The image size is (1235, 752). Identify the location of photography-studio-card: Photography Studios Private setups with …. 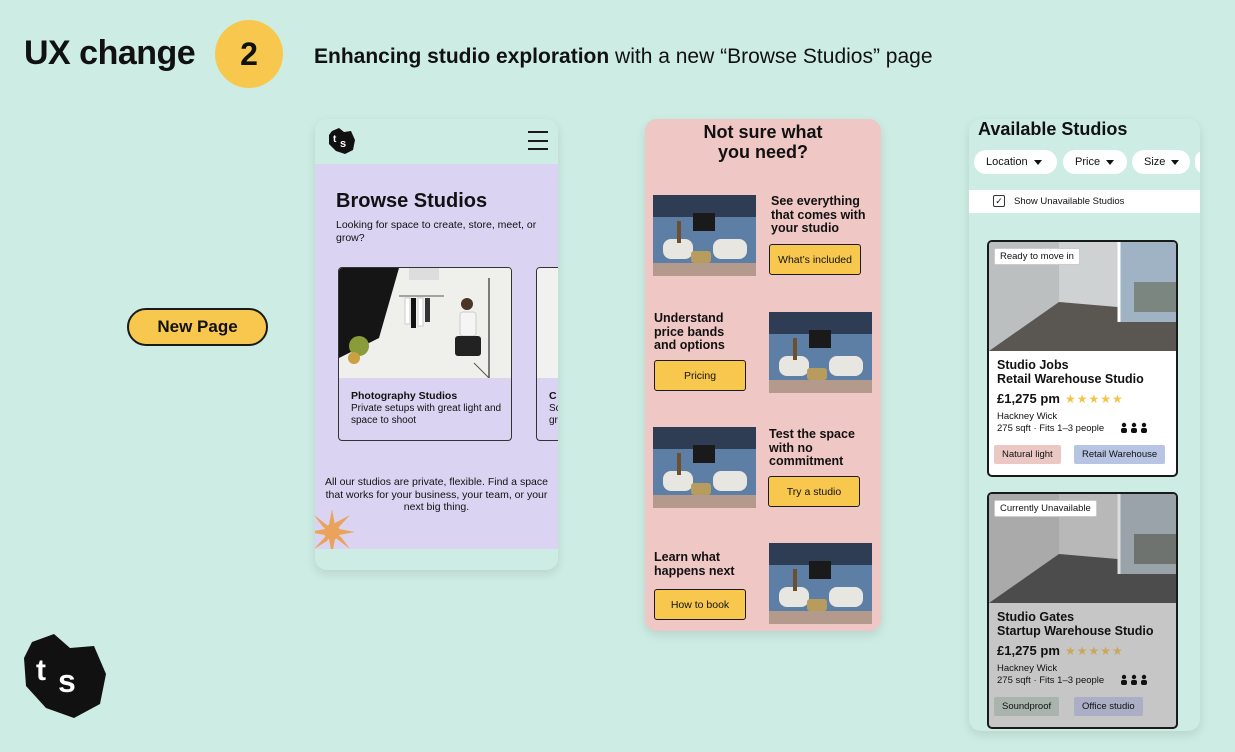
(425, 354).